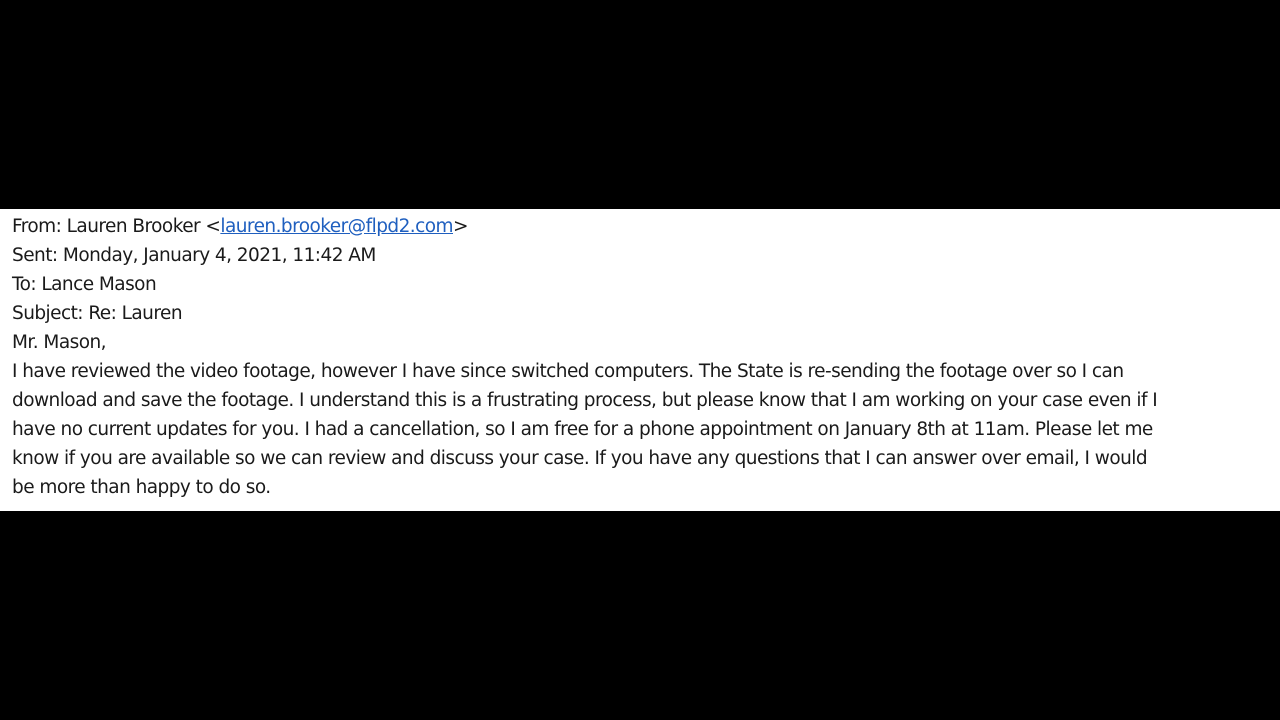  Describe the element at coordinates (39, 226) in the screenshot. I see `from-label: From:` at that location.